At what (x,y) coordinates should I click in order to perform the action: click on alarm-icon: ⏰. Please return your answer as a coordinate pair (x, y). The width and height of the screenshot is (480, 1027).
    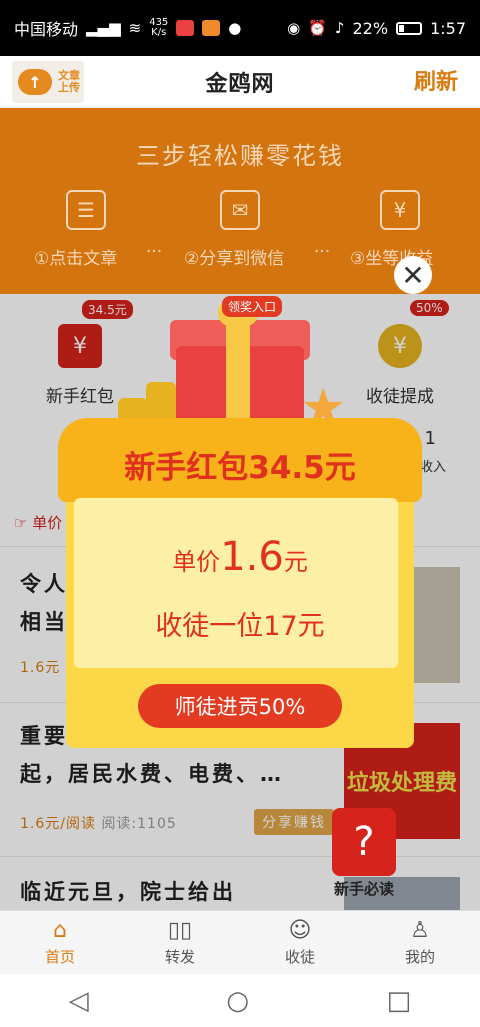
    Looking at the image, I should click on (317, 28).